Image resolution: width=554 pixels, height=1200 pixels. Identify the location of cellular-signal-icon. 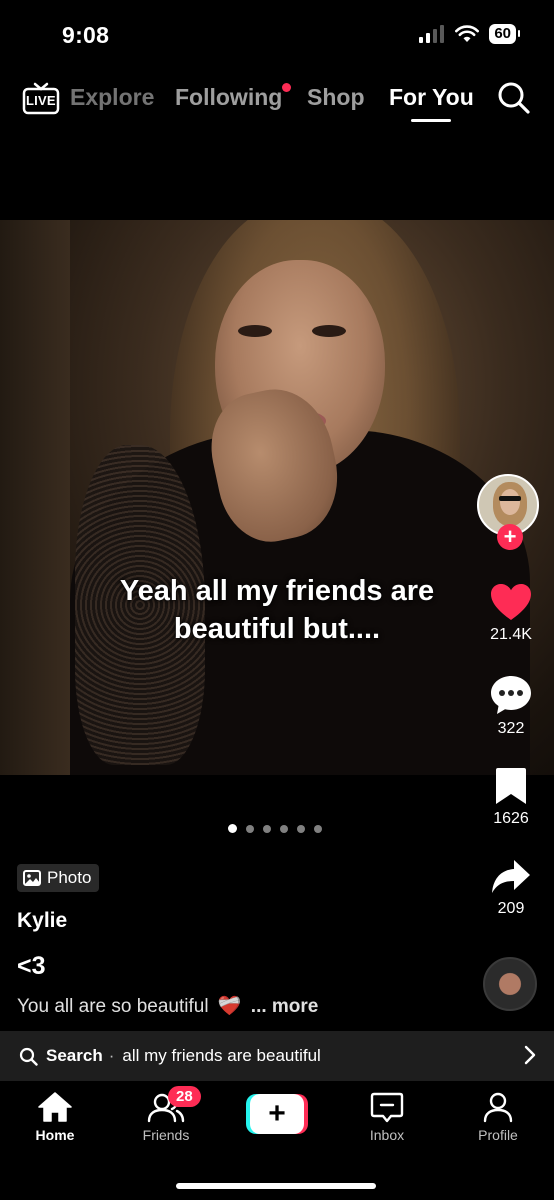
(432, 34).